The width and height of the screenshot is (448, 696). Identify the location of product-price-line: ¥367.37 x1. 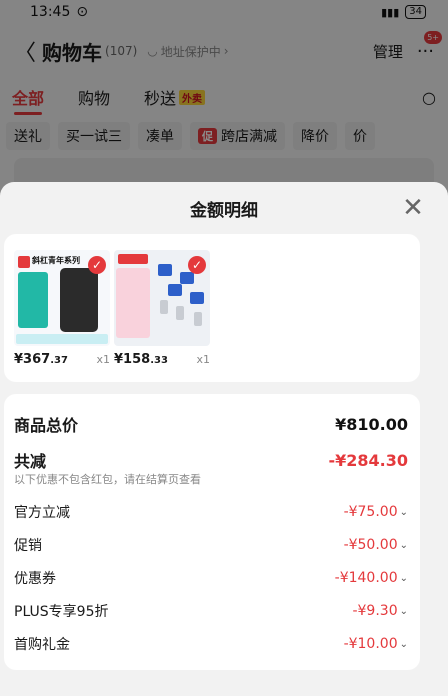
(62, 359).